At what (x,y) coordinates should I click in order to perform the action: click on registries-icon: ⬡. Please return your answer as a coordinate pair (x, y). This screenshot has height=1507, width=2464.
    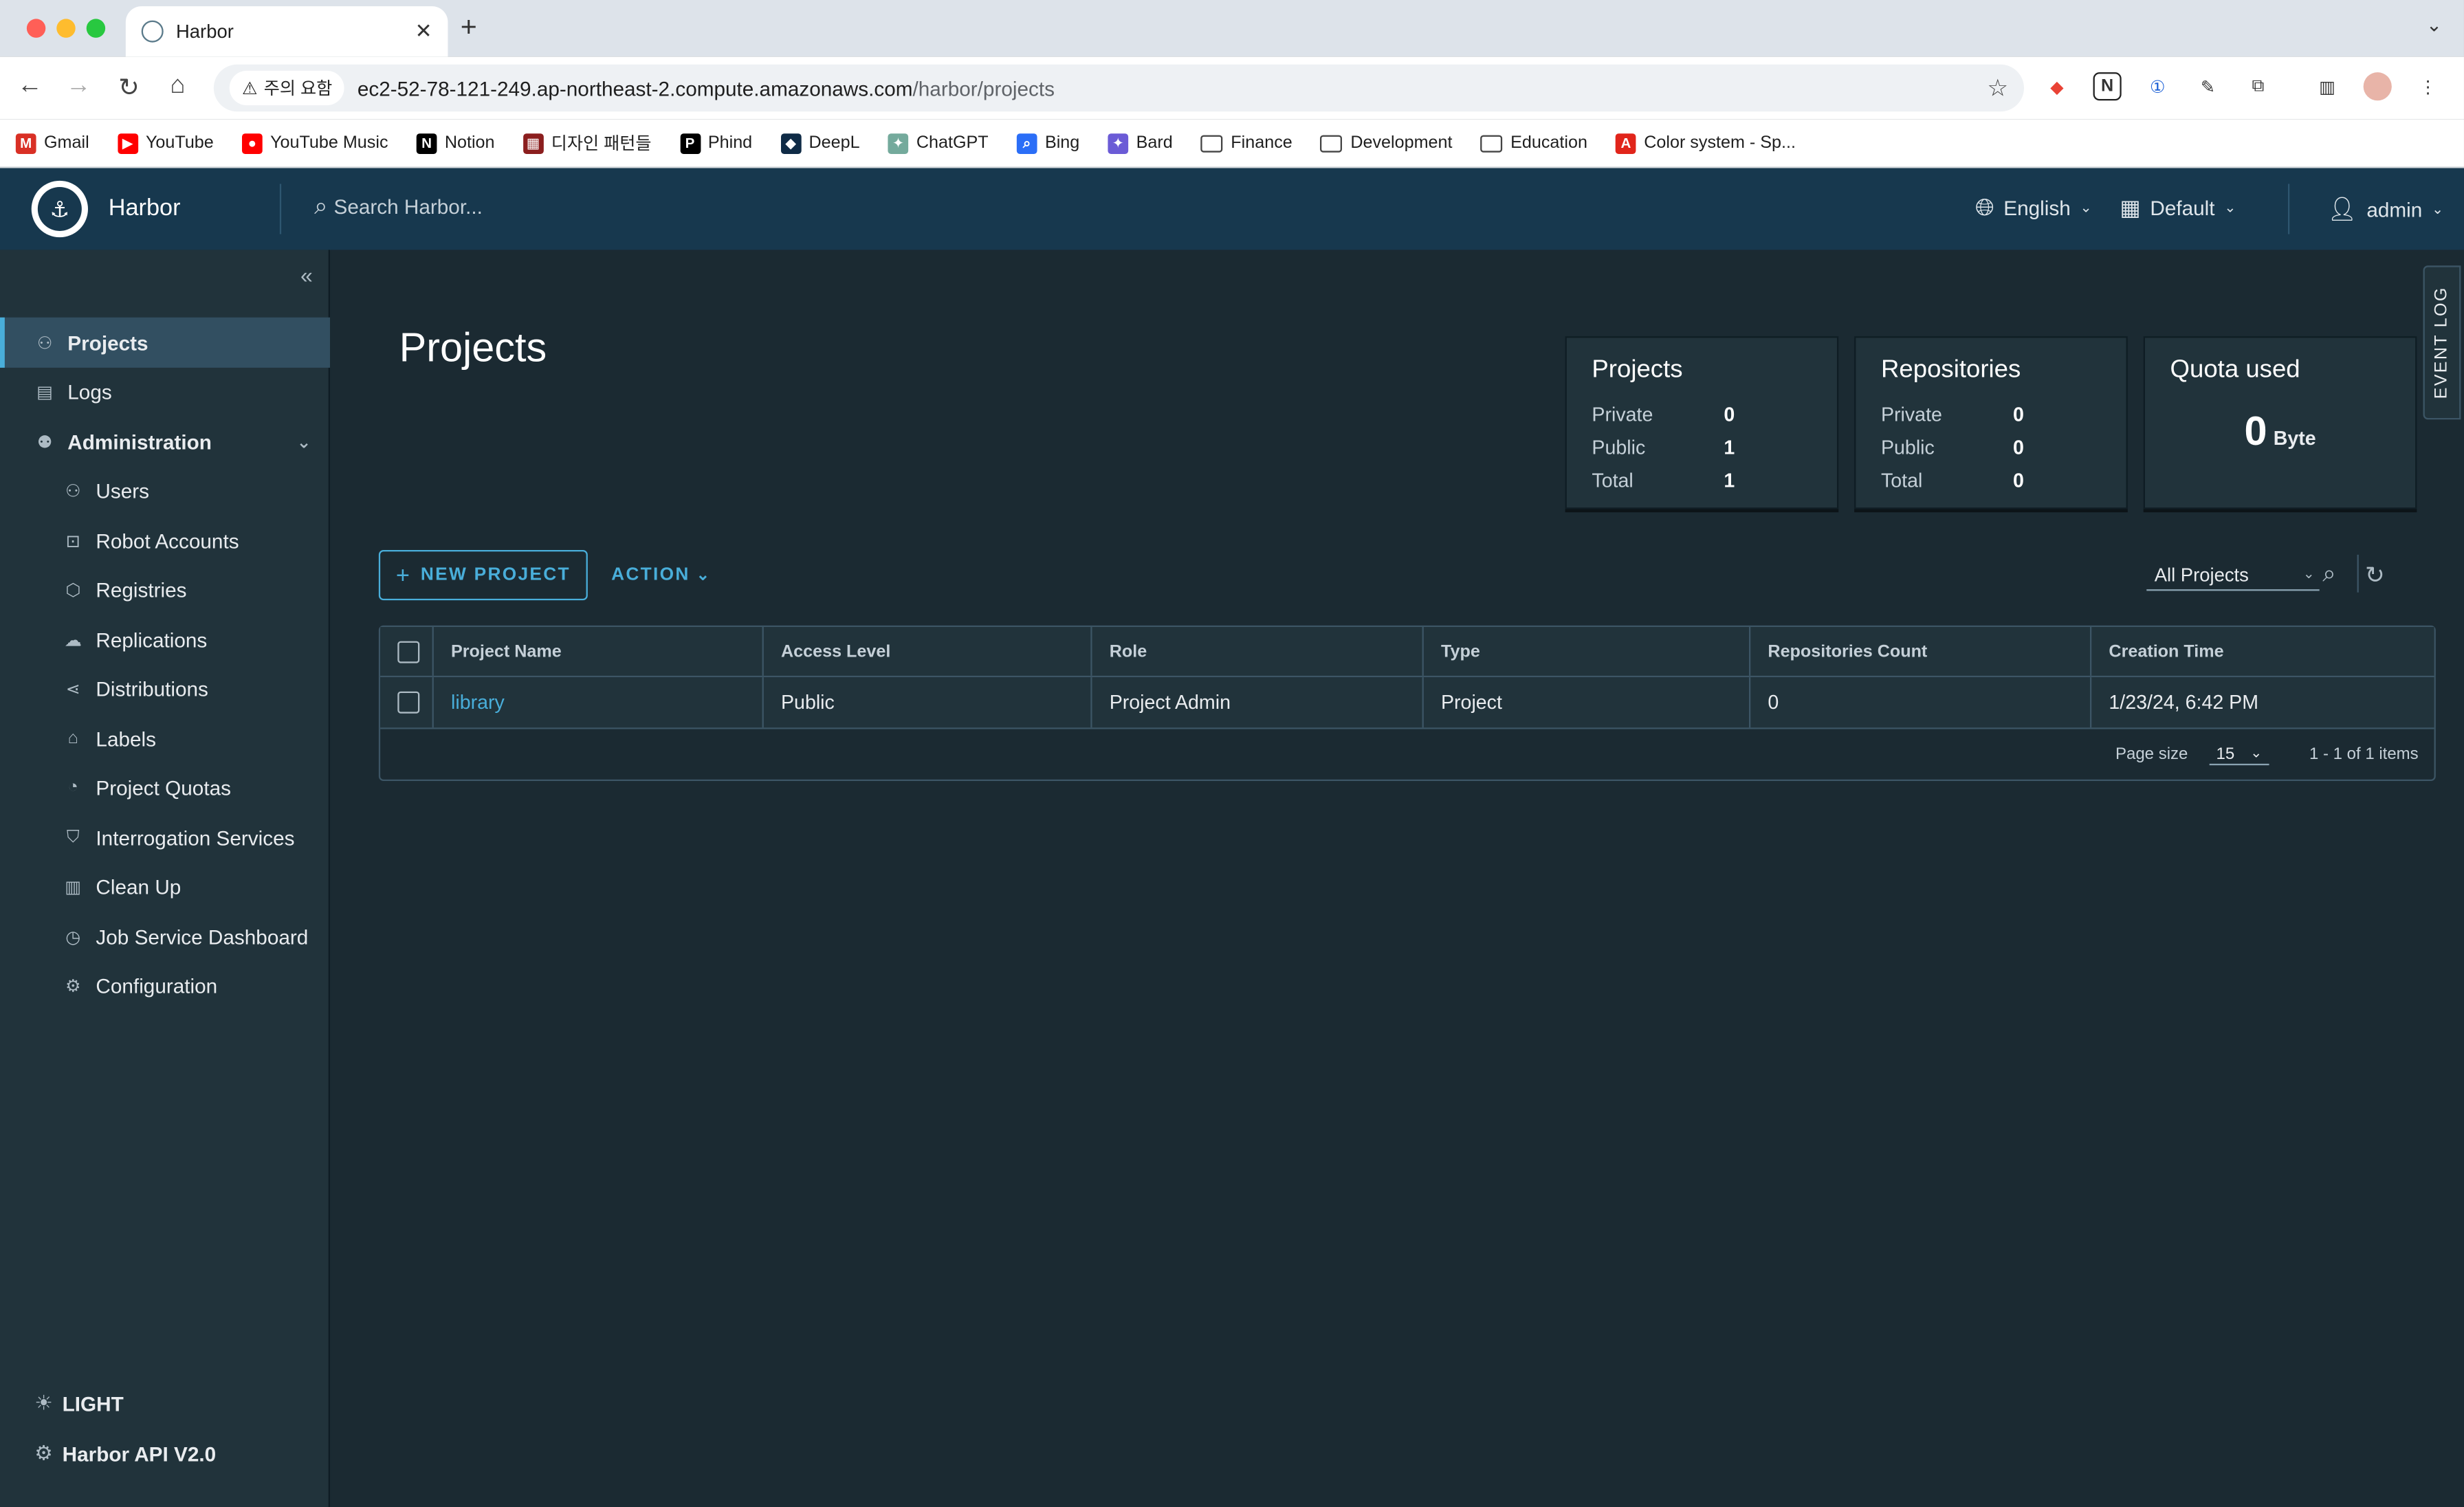
    Looking at the image, I should click on (73, 590).